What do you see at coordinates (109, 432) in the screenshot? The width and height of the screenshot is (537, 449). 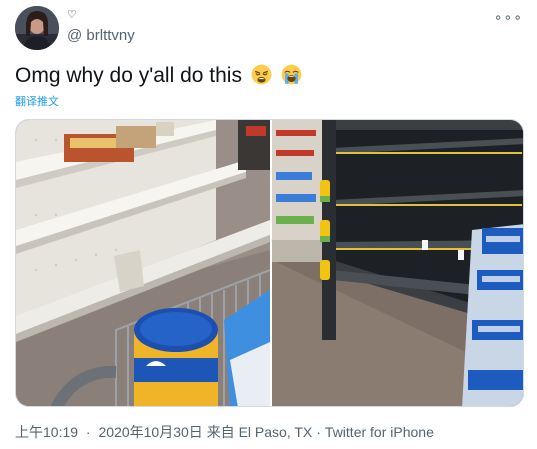 I see `tweet-timestamp: 上午10:19 · 2020年10月30日` at bounding box center [109, 432].